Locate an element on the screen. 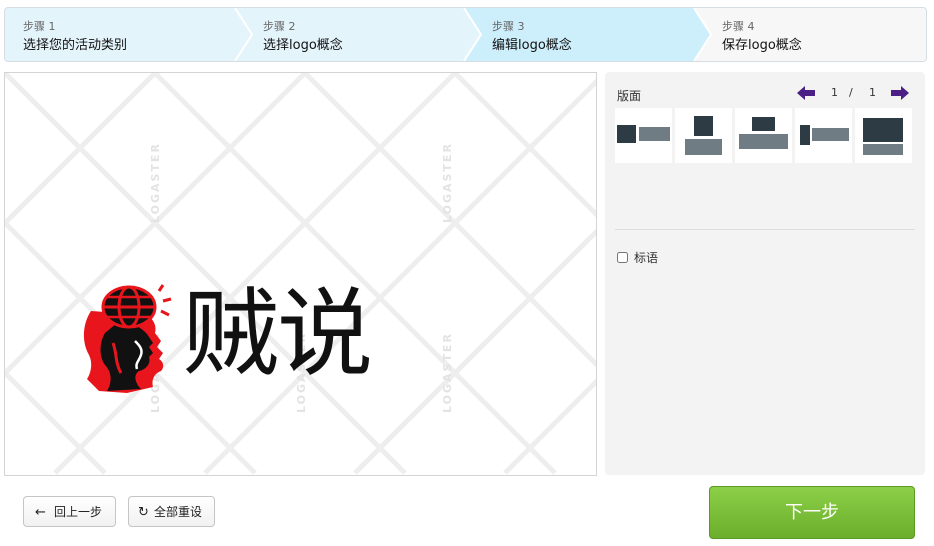 The height and width of the screenshot is (546, 934). reset-all-button: ↻ 全部重设 is located at coordinates (171, 511).